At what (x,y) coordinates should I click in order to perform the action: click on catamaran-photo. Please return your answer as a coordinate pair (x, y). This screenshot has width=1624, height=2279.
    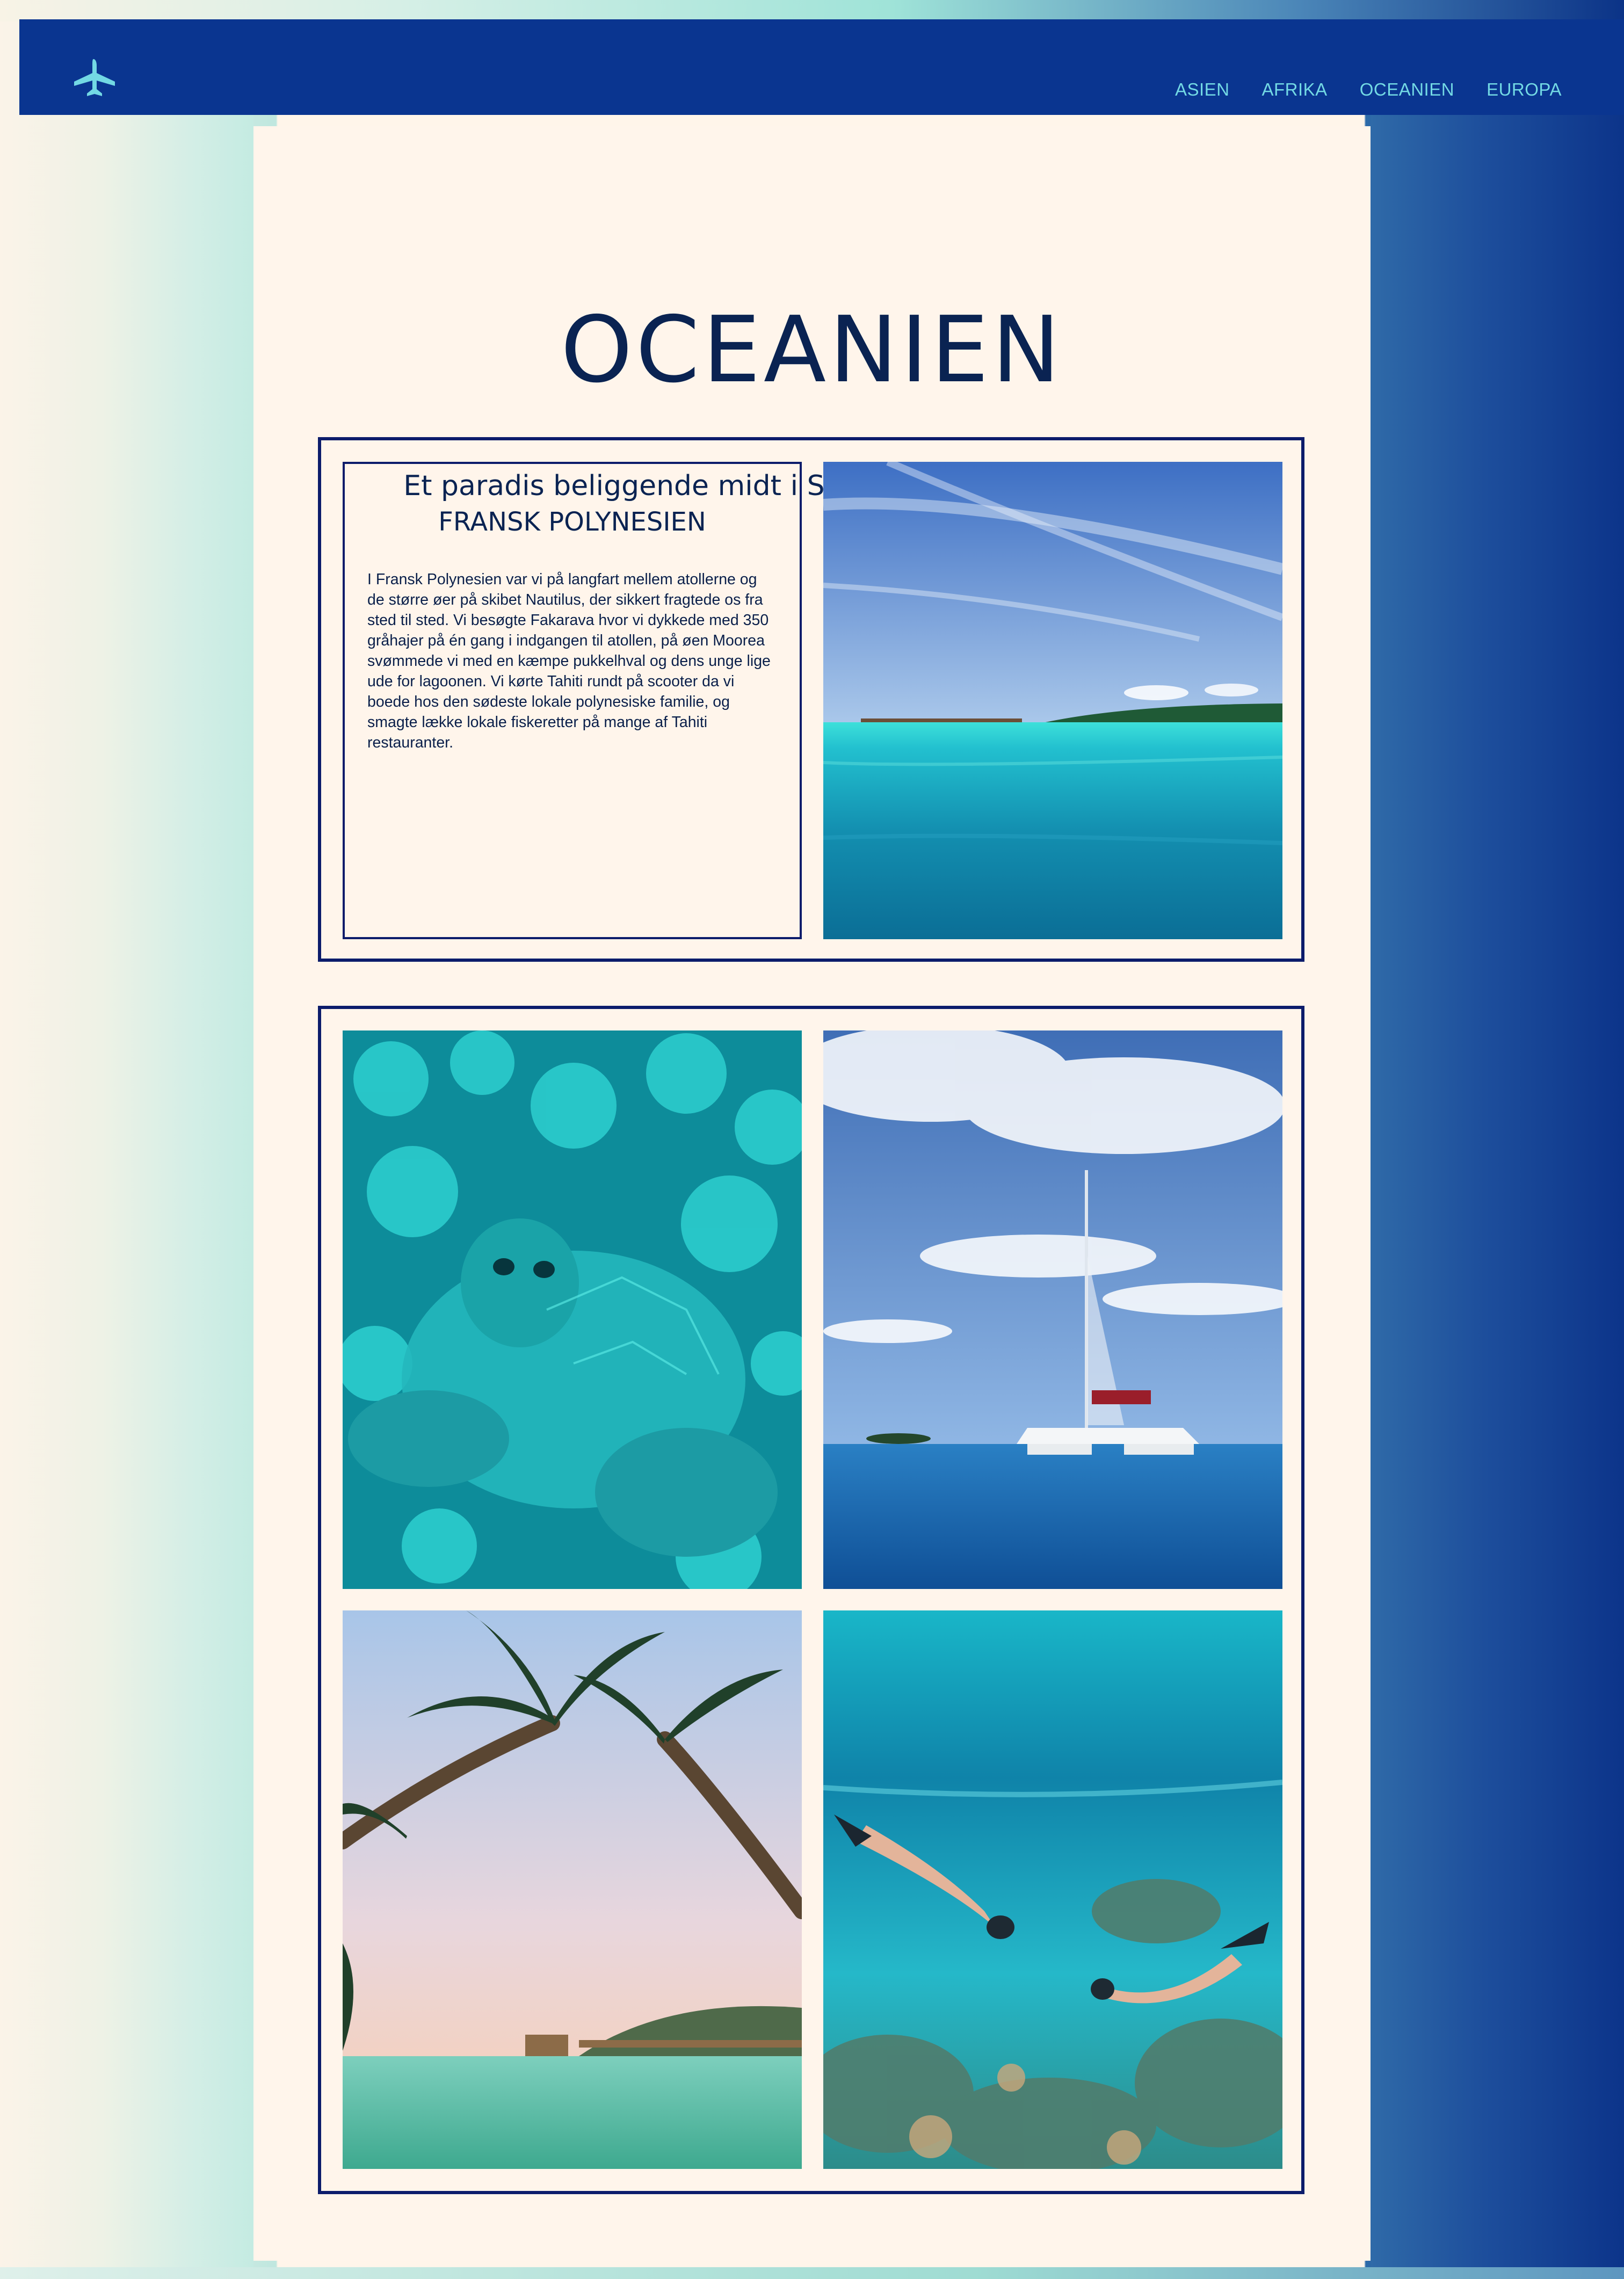
    Looking at the image, I should click on (1052, 1309).